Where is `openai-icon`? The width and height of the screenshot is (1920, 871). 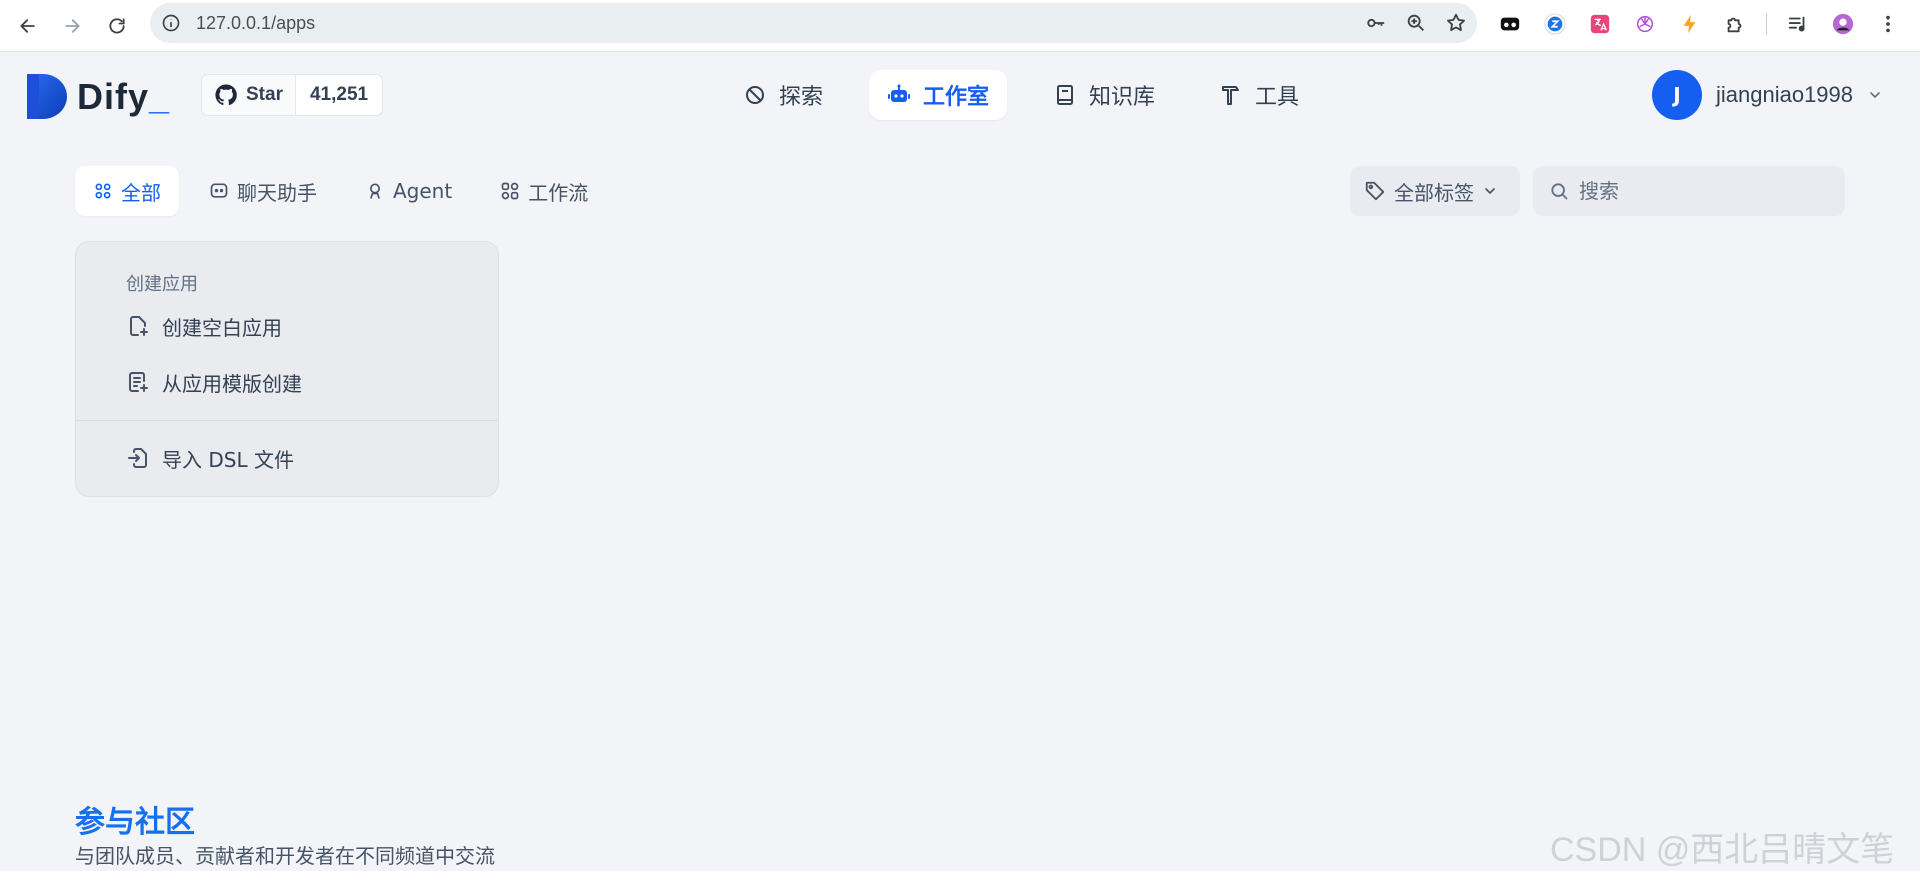 openai-icon is located at coordinates (1645, 24).